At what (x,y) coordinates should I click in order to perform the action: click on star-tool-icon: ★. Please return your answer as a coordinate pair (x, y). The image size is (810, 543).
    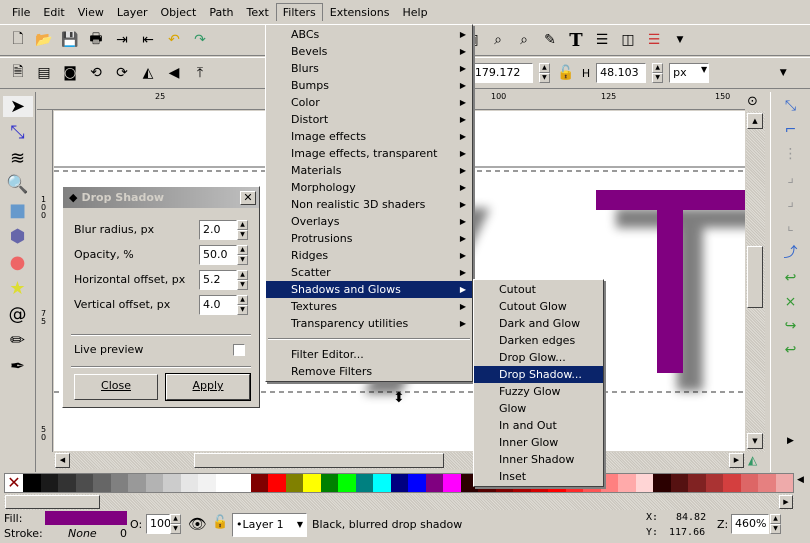
    Looking at the image, I should click on (17, 288).